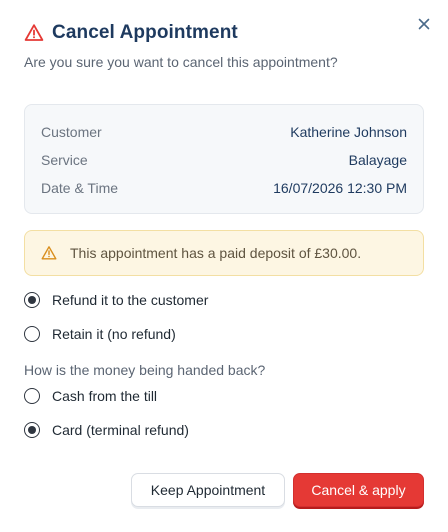 The image size is (448, 532). I want to click on refund-option-refund: Refund it to the customer, so click(116, 300).